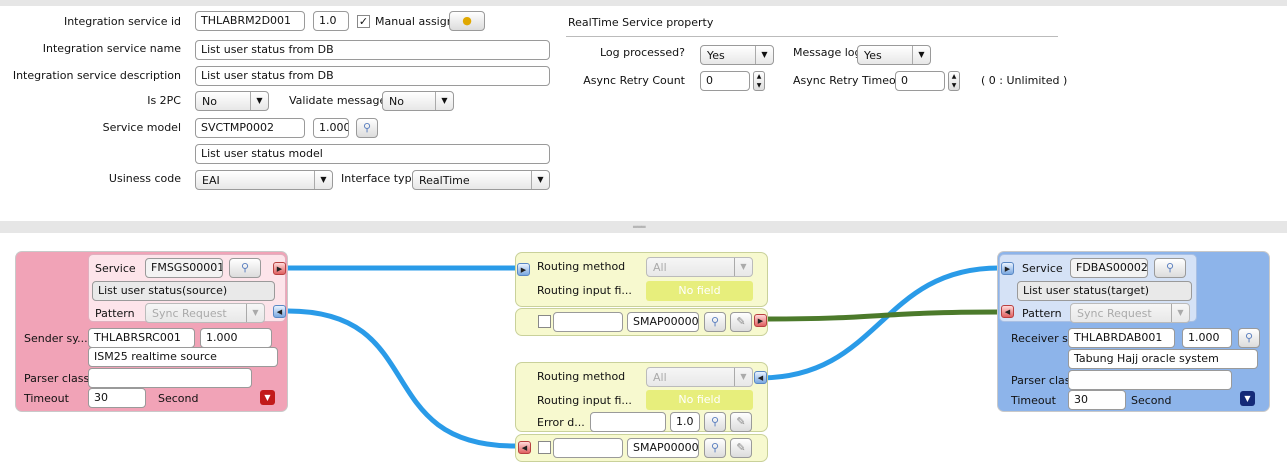 This screenshot has width=1287, height=468. I want to click on target-pattern-label: Pattern, so click(1042, 313).